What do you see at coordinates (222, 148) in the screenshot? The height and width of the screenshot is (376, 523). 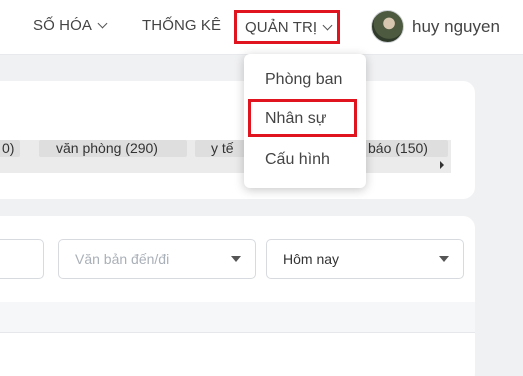 I see `tag-item: y tế` at bounding box center [222, 148].